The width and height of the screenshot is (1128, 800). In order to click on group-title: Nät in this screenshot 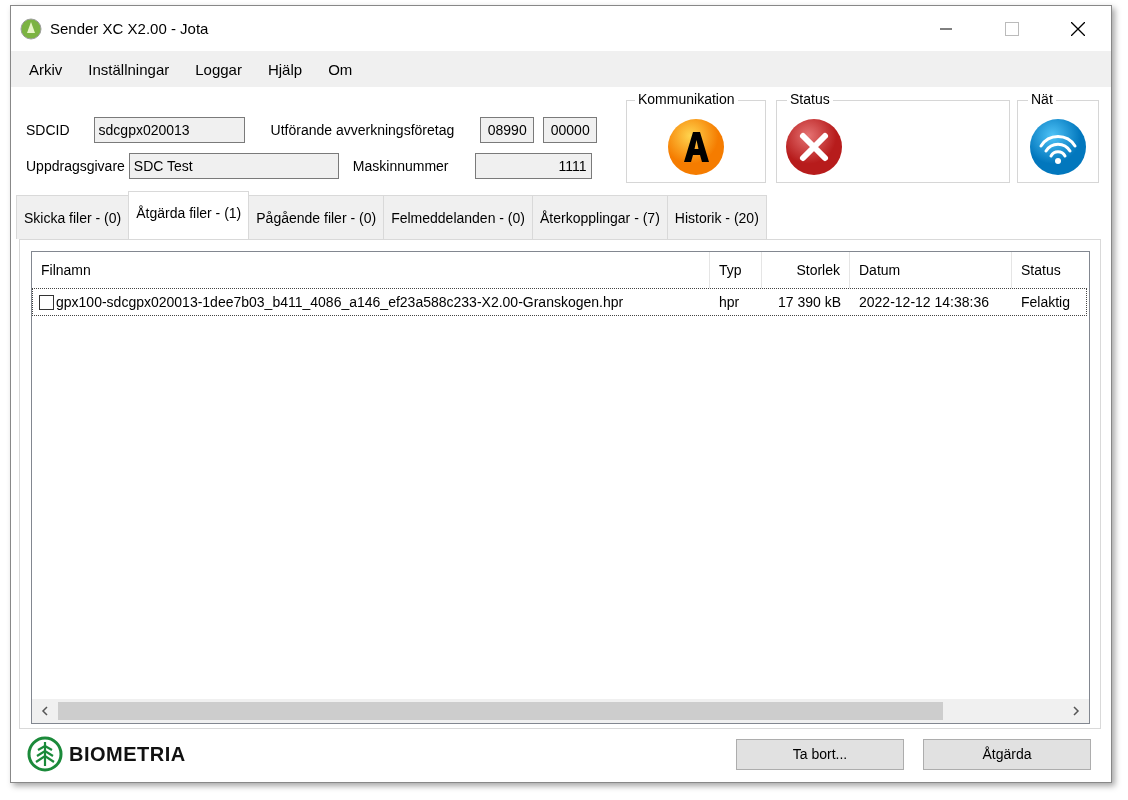, I will do `click(1042, 99)`.